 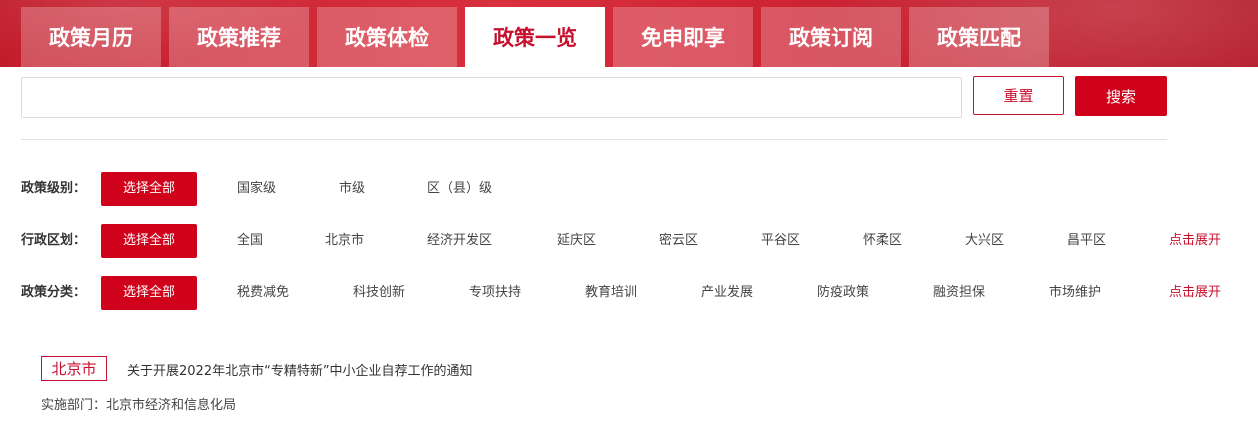 What do you see at coordinates (352, 189) in the screenshot?
I see `filter-option-municipal: 市级` at bounding box center [352, 189].